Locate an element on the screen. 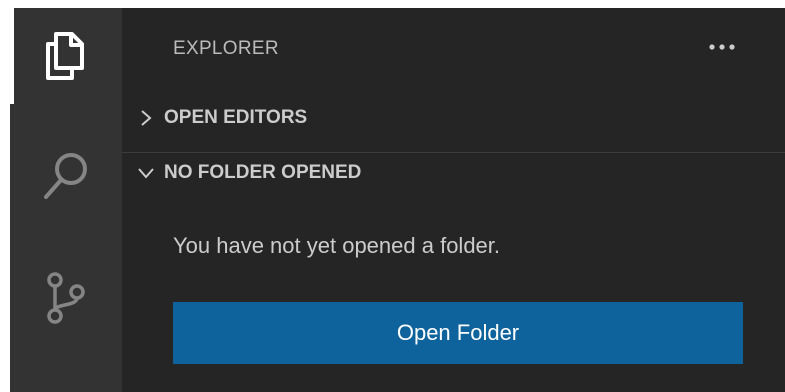 Image resolution: width=785 pixels, height=392 pixels. source-control-icon is located at coordinates (66, 298).